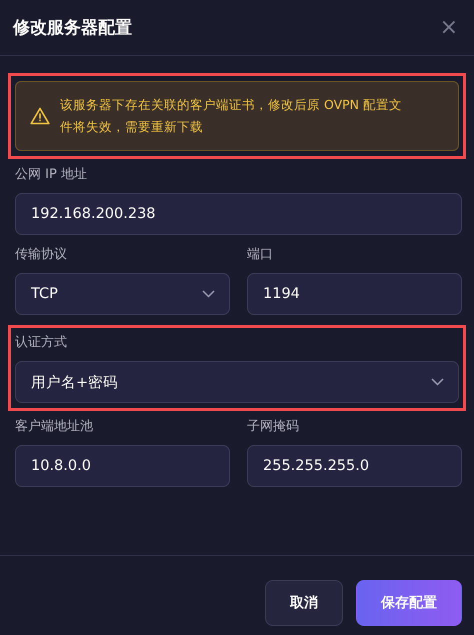 This screenshot has width=474, height=635. I want to click on warning-icon, so click(40, 116).